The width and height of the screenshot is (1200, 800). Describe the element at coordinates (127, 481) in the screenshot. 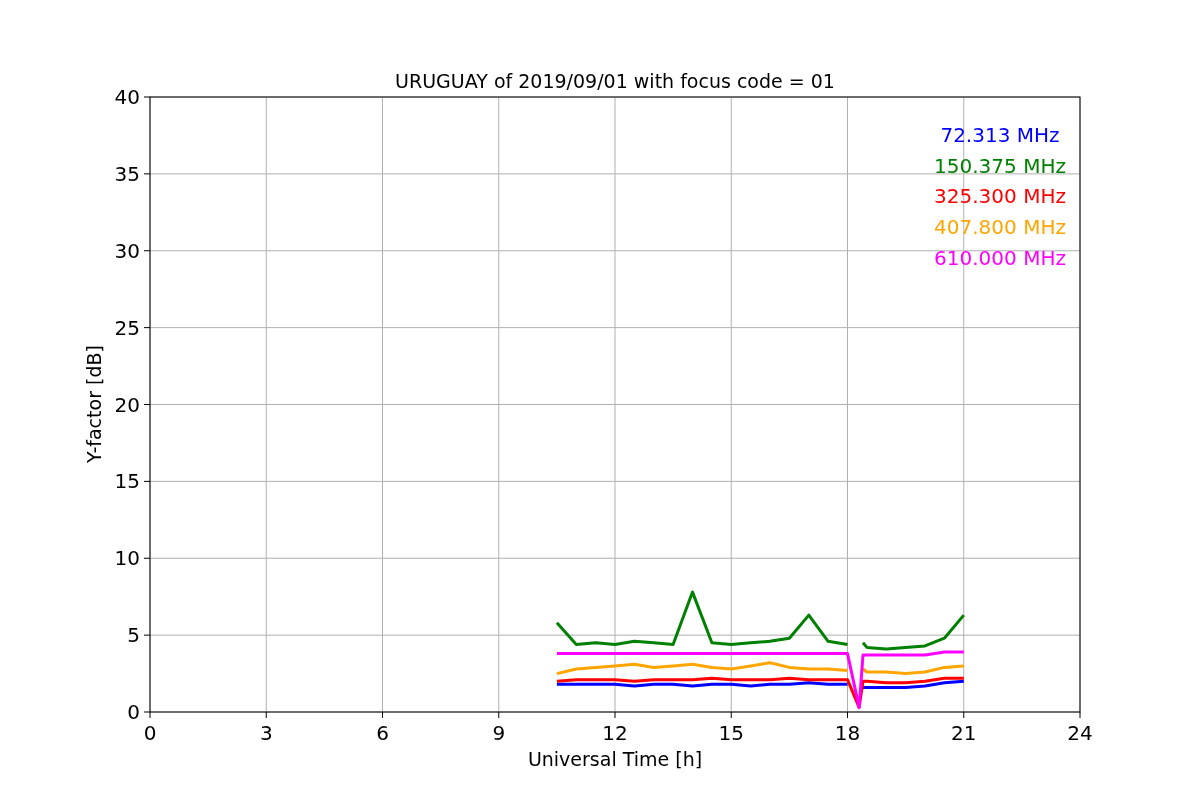

I see `y-tick-label: 15` at that location.